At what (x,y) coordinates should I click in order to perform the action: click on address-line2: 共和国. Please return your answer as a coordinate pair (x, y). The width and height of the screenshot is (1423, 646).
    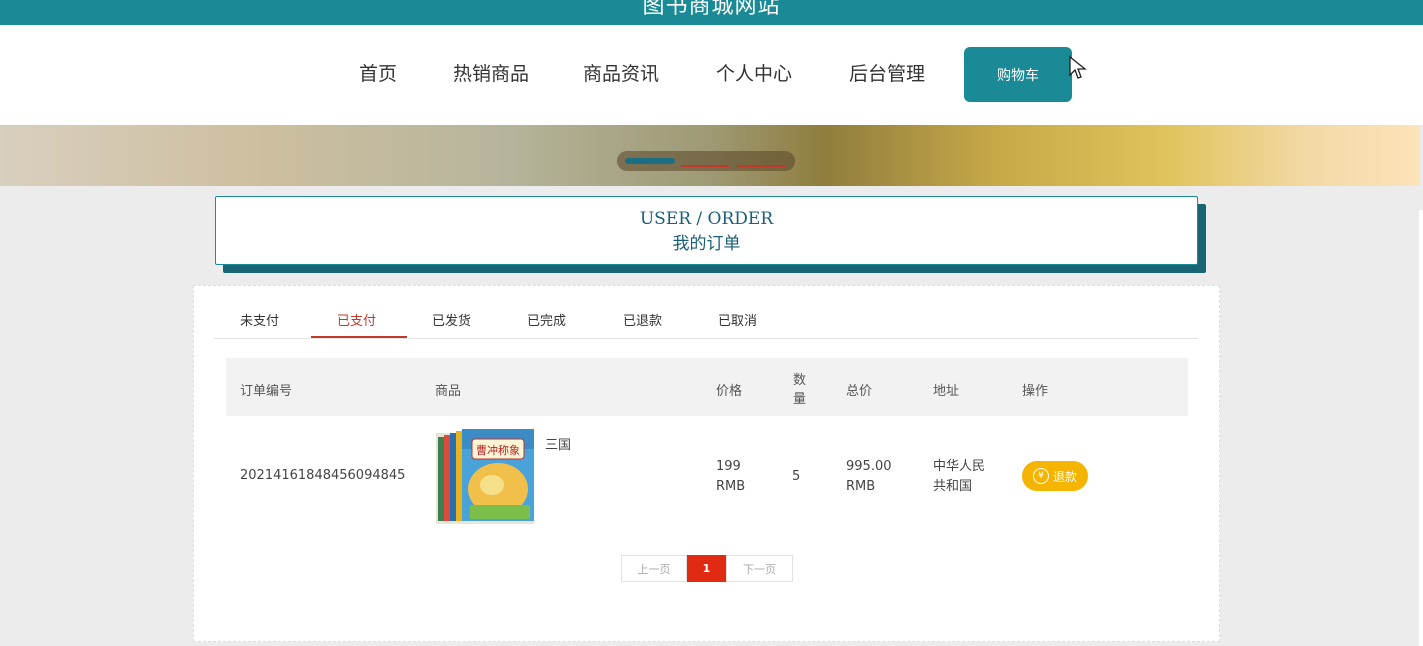
    Looking at the image, I should click on (953, 486).